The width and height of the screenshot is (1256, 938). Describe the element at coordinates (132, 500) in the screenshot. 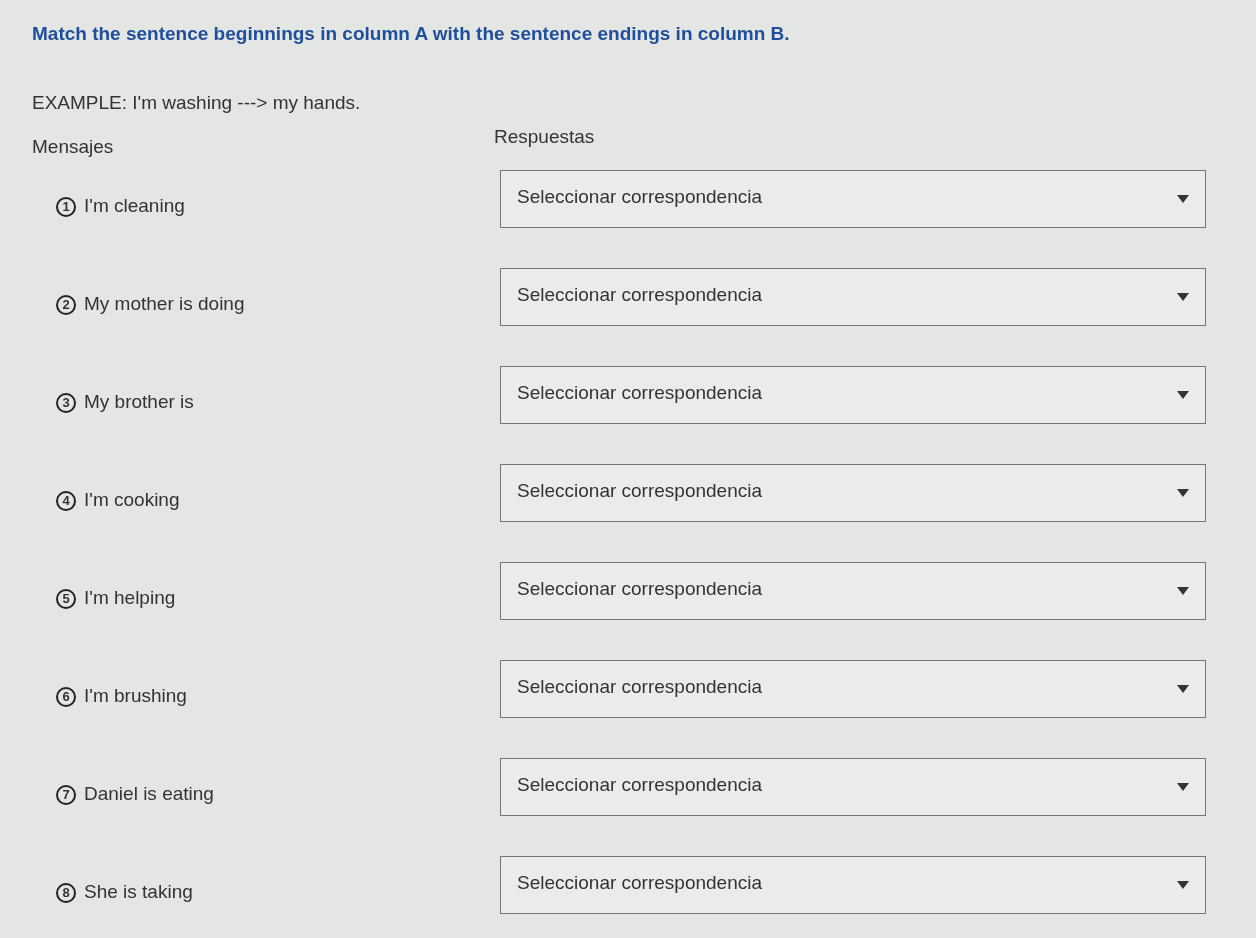

I see `prompt-text: I'm cooking` at that location.